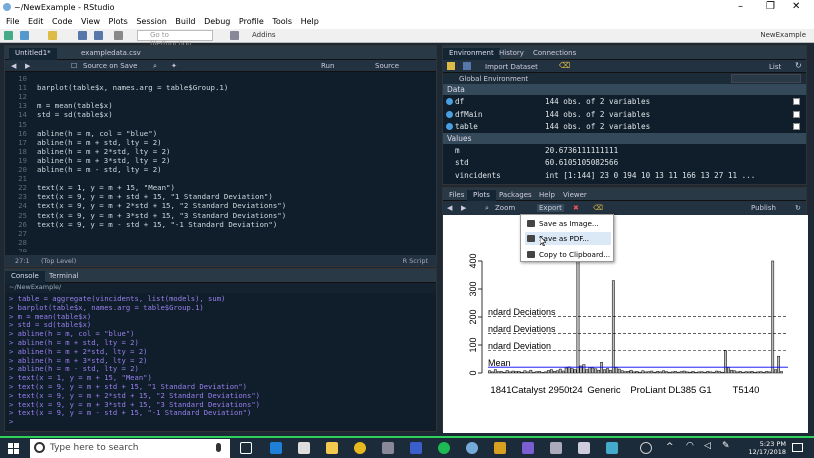 The image size is (814, 458). I want to click on file-type: R Script, so click(415, 261).